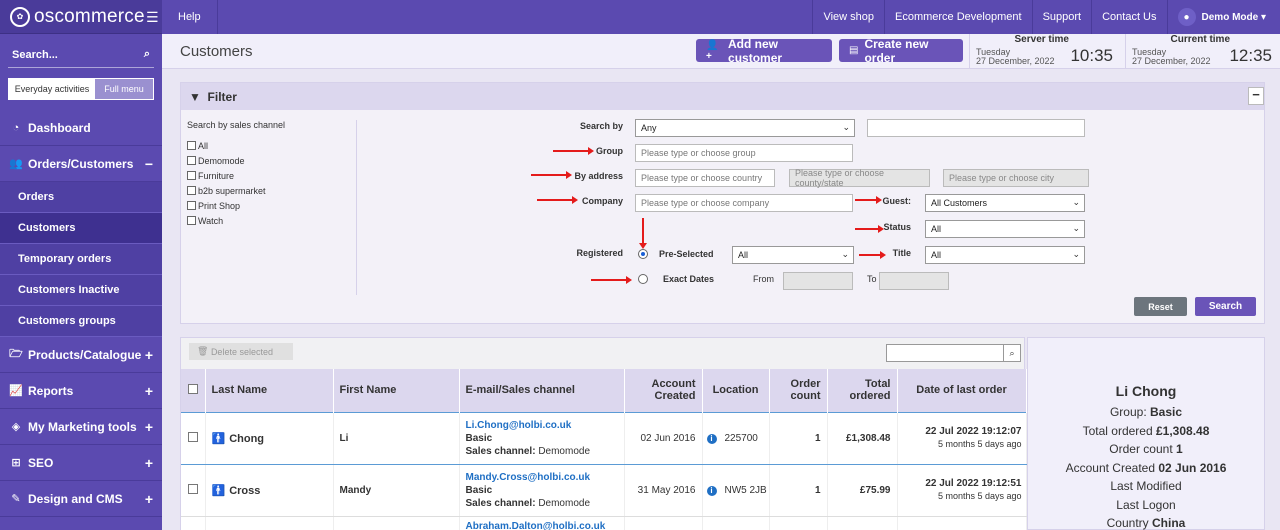  I want to click on sidebar-search-input: Search... ⌕, so click(81, 55).